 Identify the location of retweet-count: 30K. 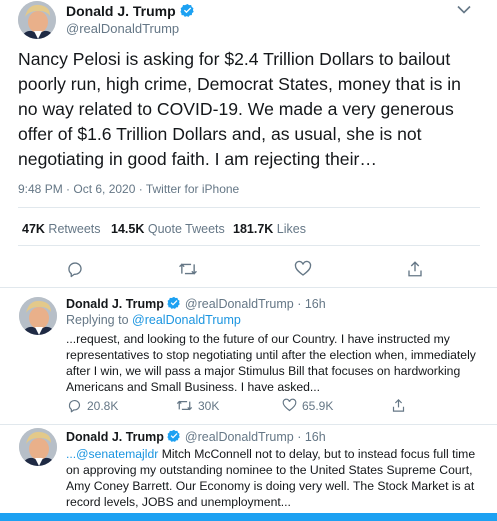
(197, 405).